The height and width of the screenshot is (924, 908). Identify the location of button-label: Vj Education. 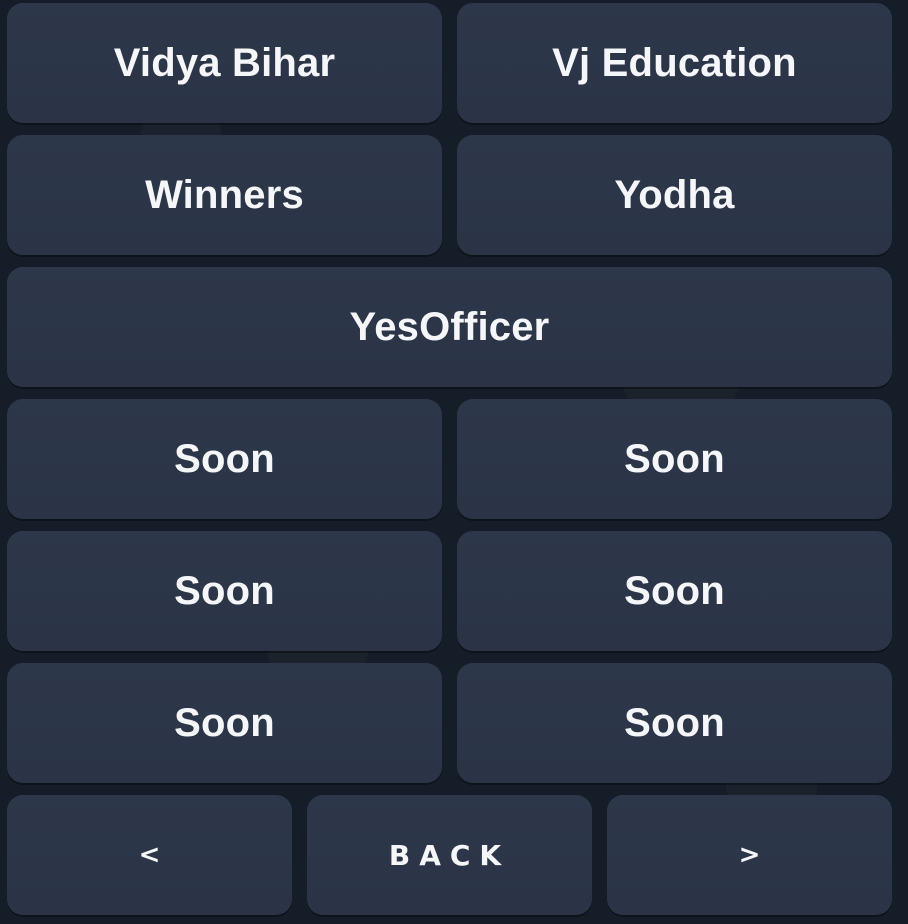
(674, 62).